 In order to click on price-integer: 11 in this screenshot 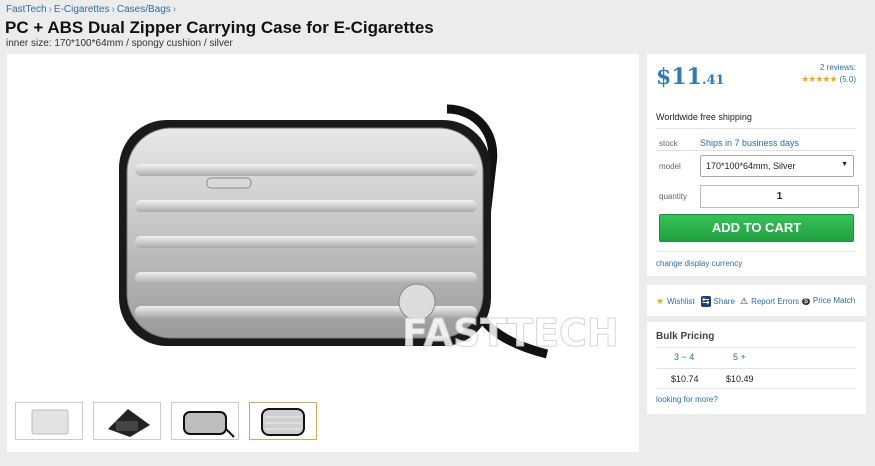, I will do `click(686, 77)`.